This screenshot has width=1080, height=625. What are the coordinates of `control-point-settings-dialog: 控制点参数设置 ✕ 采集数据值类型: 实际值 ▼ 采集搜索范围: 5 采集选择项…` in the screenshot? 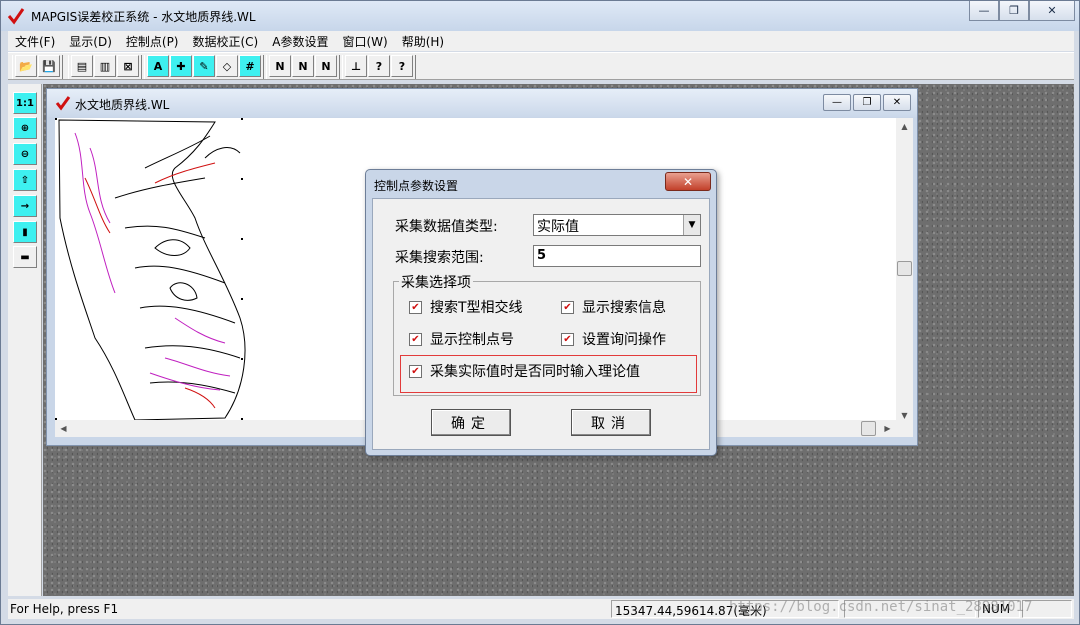 It's located at (541, 312).